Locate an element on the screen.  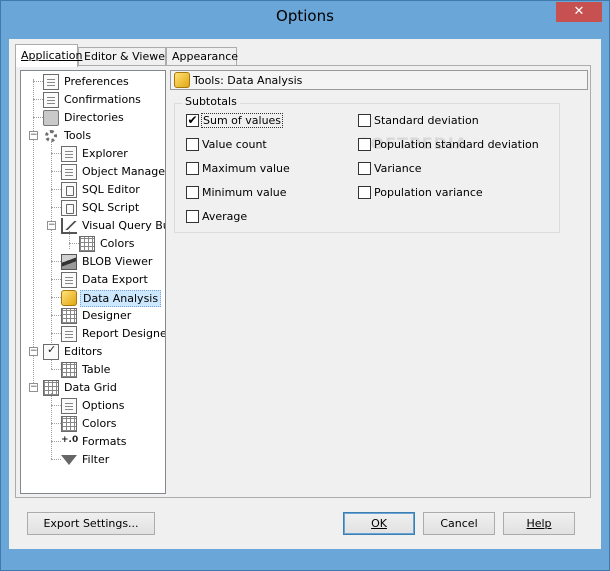
checkbox-label: Population standard deviation is located at coordinates (456, 144).